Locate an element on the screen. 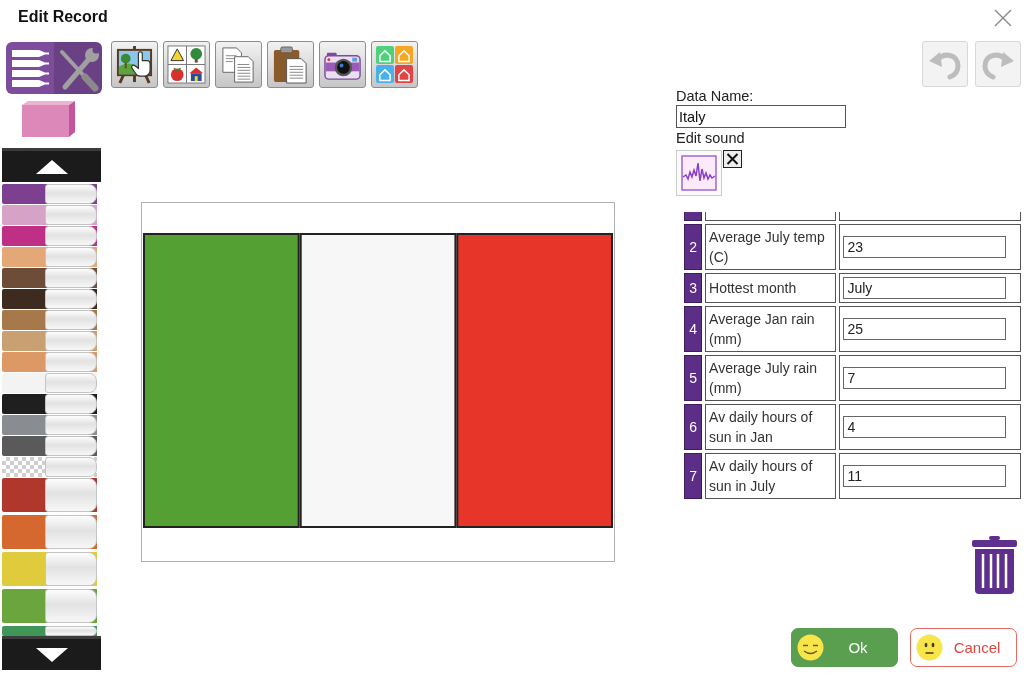 The width and height of the screenshot is (1024, 674). waveform-icon is located at coordinates (699, 173).